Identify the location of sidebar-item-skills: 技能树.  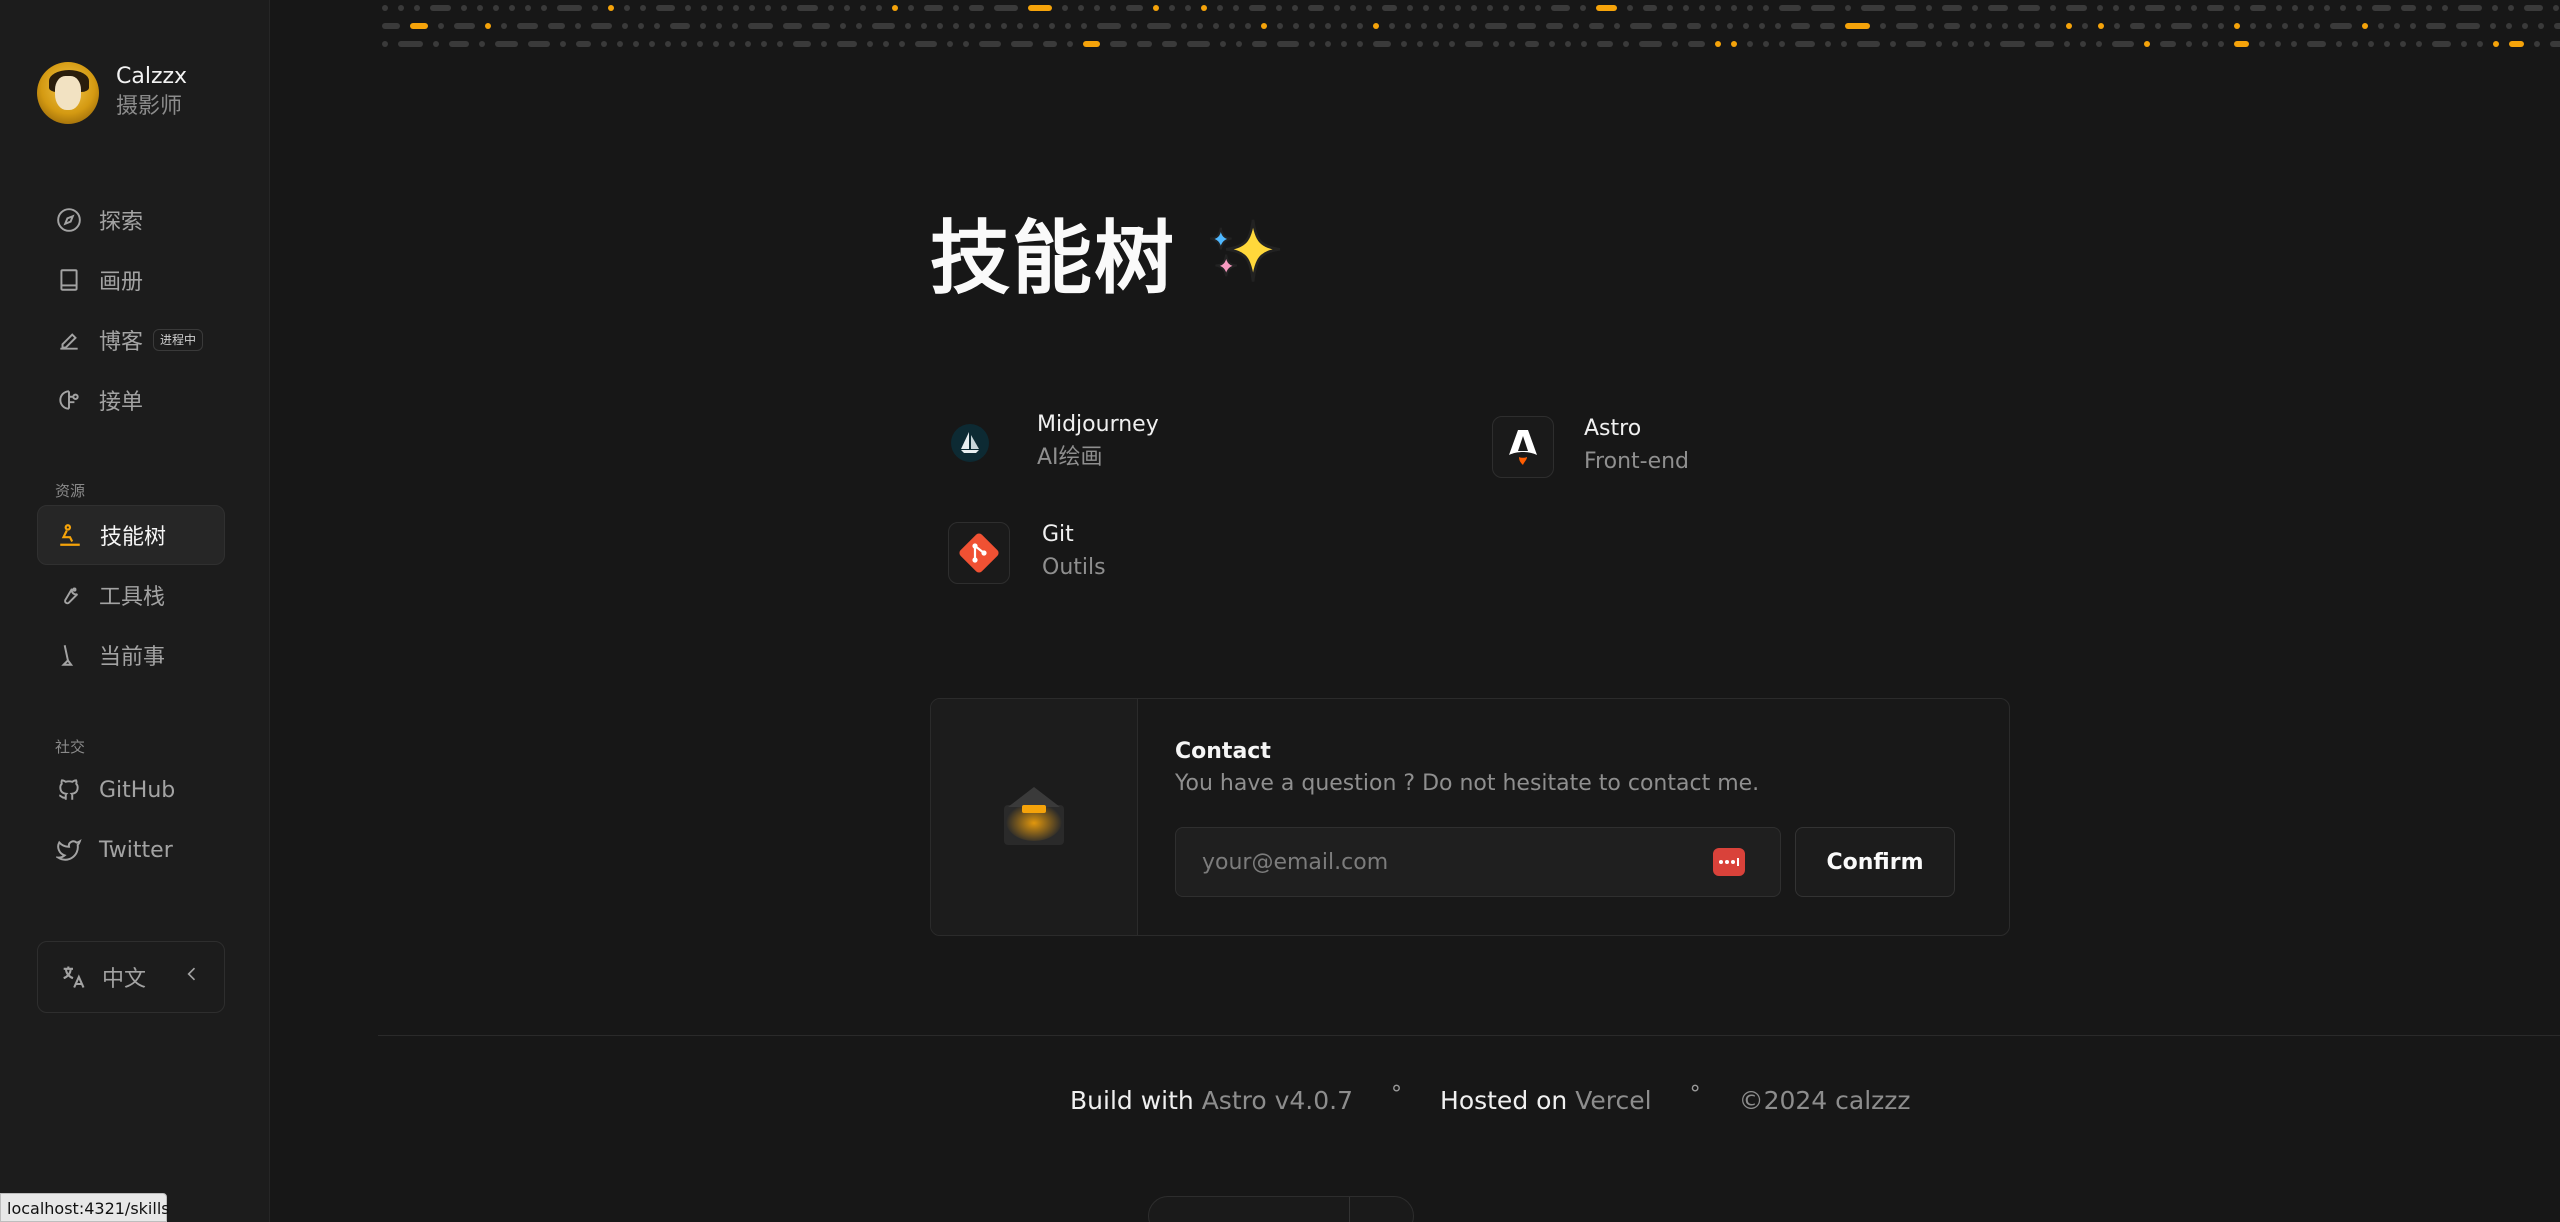
(131, 535).